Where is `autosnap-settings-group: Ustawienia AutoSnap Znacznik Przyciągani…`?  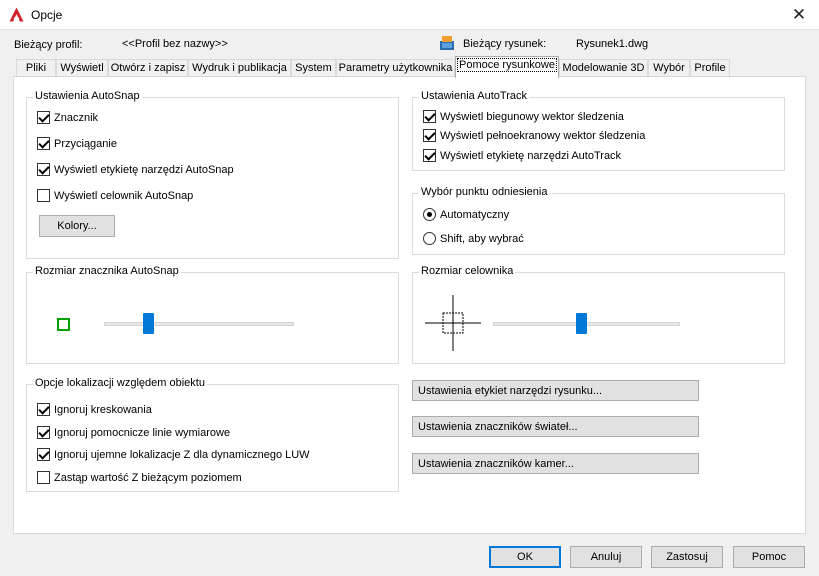 autosnap-settings-group: Ustawienia AutoSnap Znacznik Przyciągani… is located at coordinates (212, 174).